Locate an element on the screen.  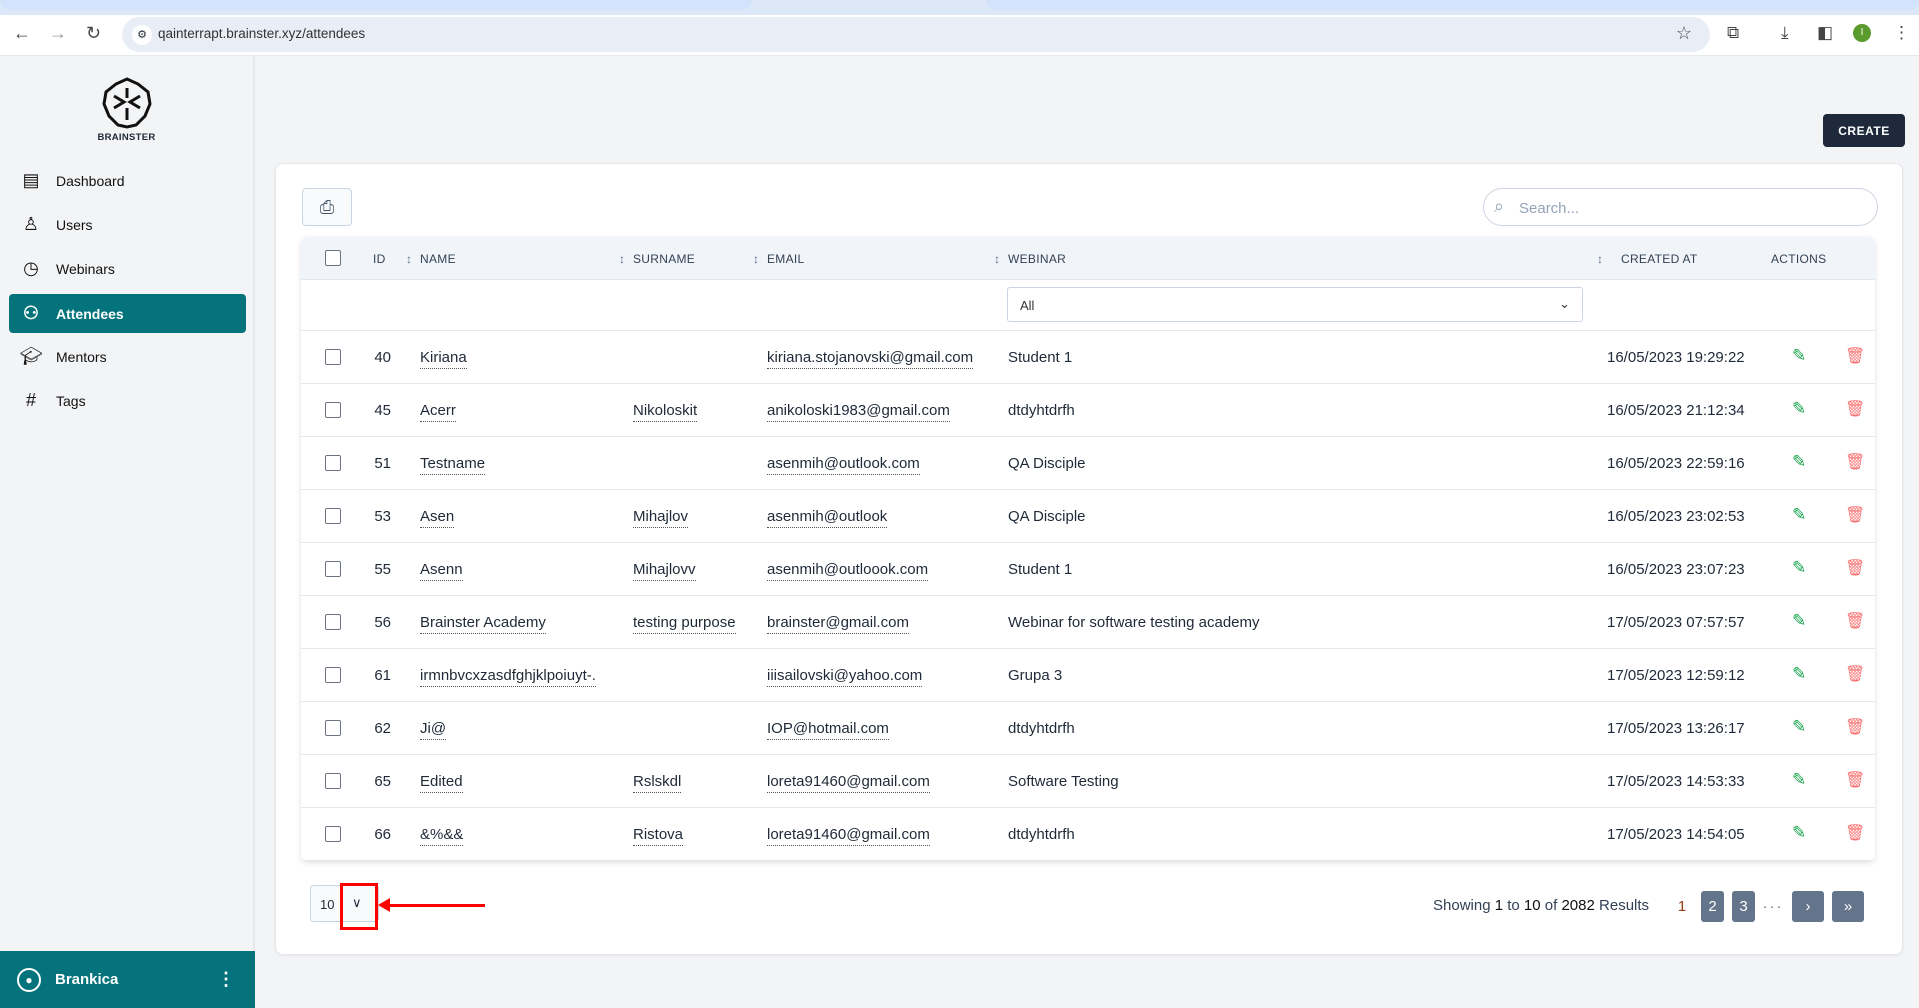
cell-email: asenmih@outlook is located at coordinates (827, 518).